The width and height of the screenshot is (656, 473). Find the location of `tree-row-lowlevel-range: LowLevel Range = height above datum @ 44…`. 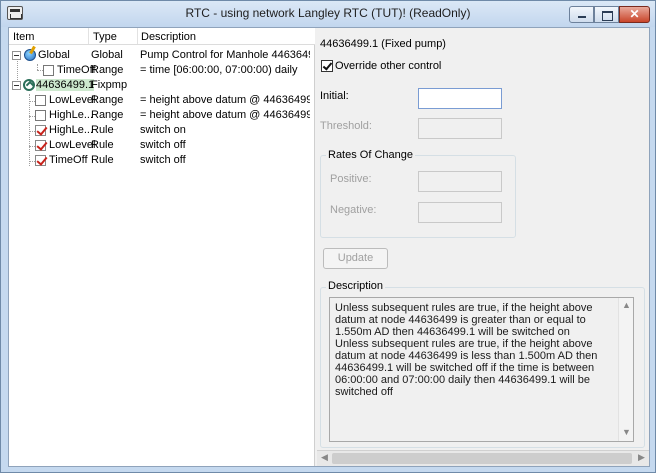

tree-row-lowlevel-range: LowLevel Range = height above datum @ 44… is located at coordinates (162, 100).